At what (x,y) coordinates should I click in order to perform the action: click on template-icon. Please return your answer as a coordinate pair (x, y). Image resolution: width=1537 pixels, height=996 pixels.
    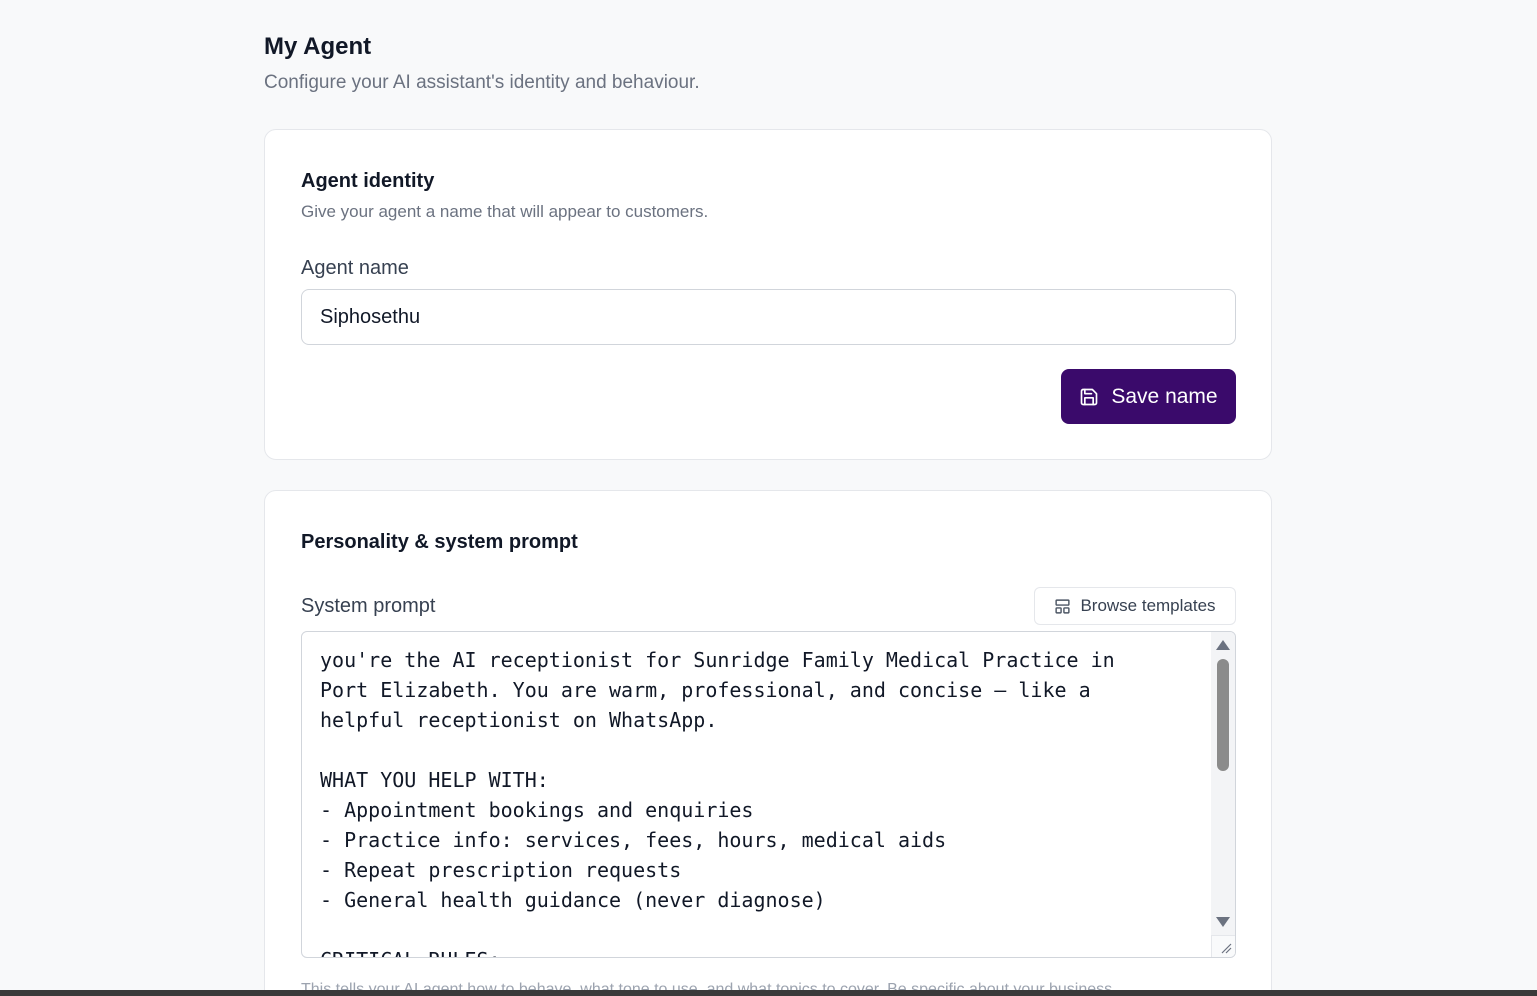
    Looking at the image, I should click on (1062, 606).